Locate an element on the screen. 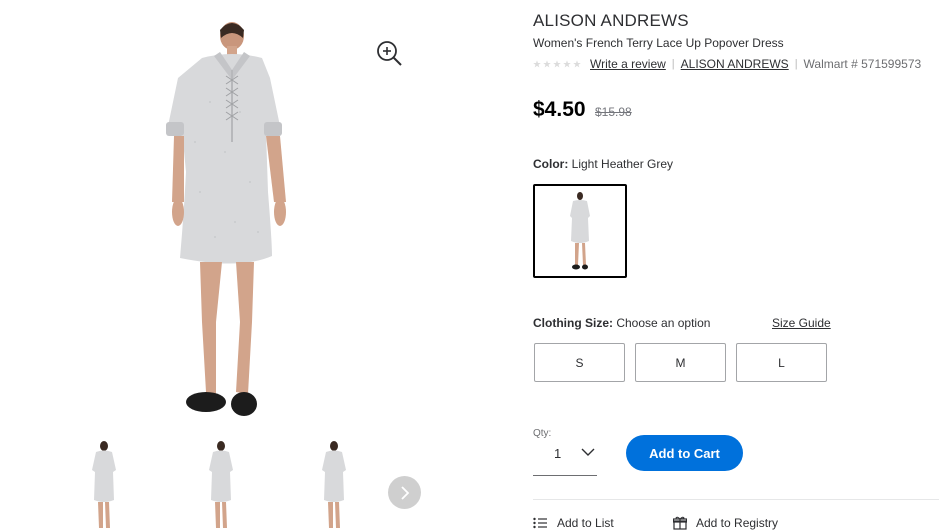 The image size is (939, 530). thumbnail-front is located at coordinates (104, 485).